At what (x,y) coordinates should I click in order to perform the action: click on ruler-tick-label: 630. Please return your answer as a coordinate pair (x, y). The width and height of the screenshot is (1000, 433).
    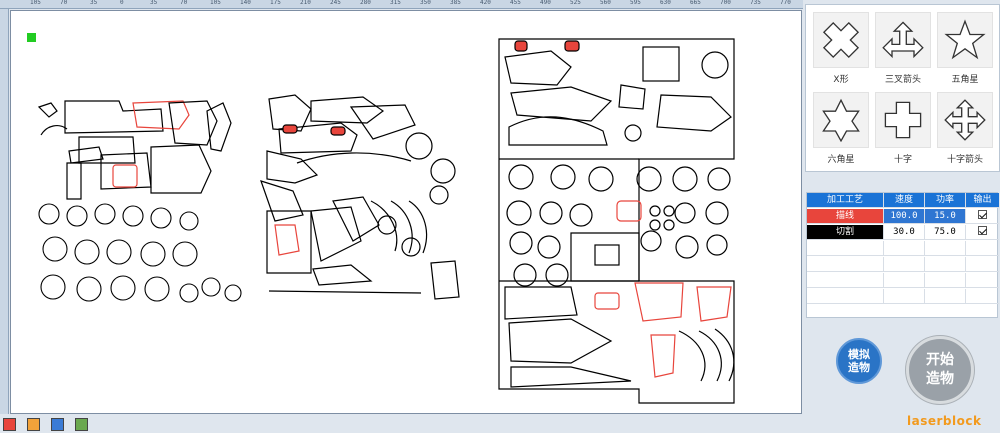
    Looking at the image, I should click on (665, 3).